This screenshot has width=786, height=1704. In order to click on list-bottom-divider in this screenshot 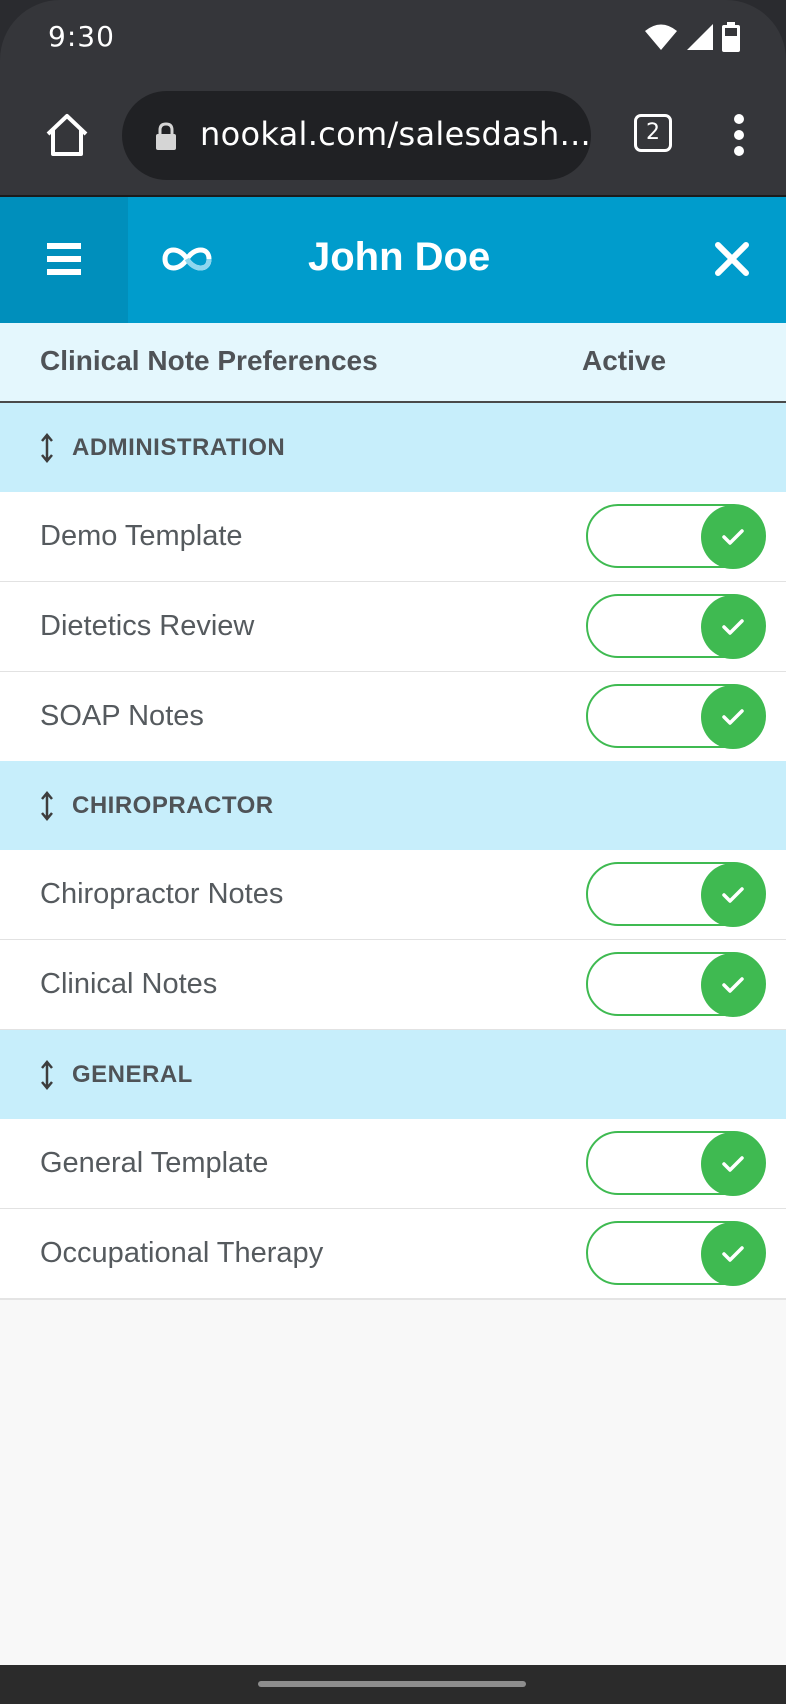, I will do `click(393, 1299)`.